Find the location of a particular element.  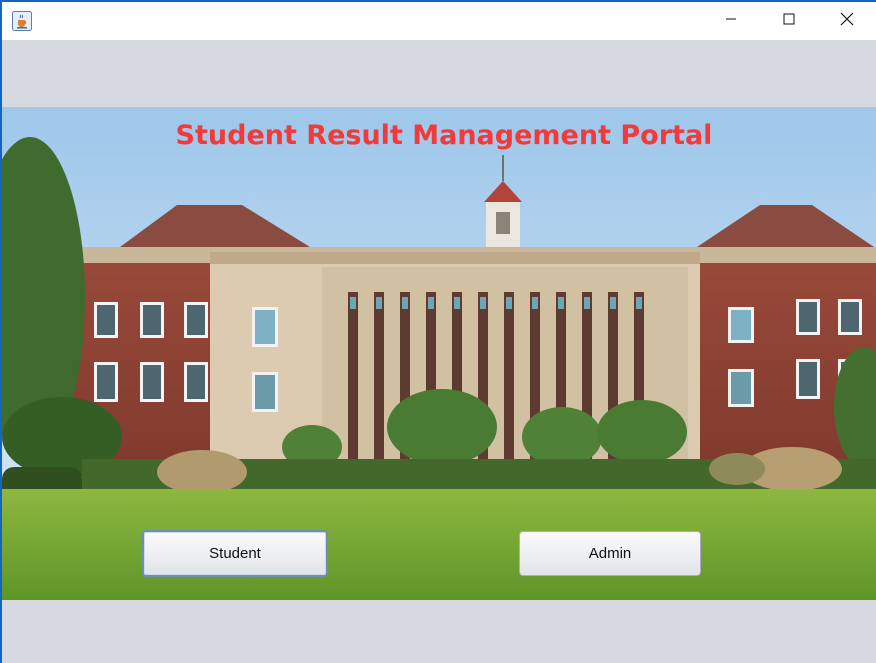

close-button is located at coordinates (847, 21).